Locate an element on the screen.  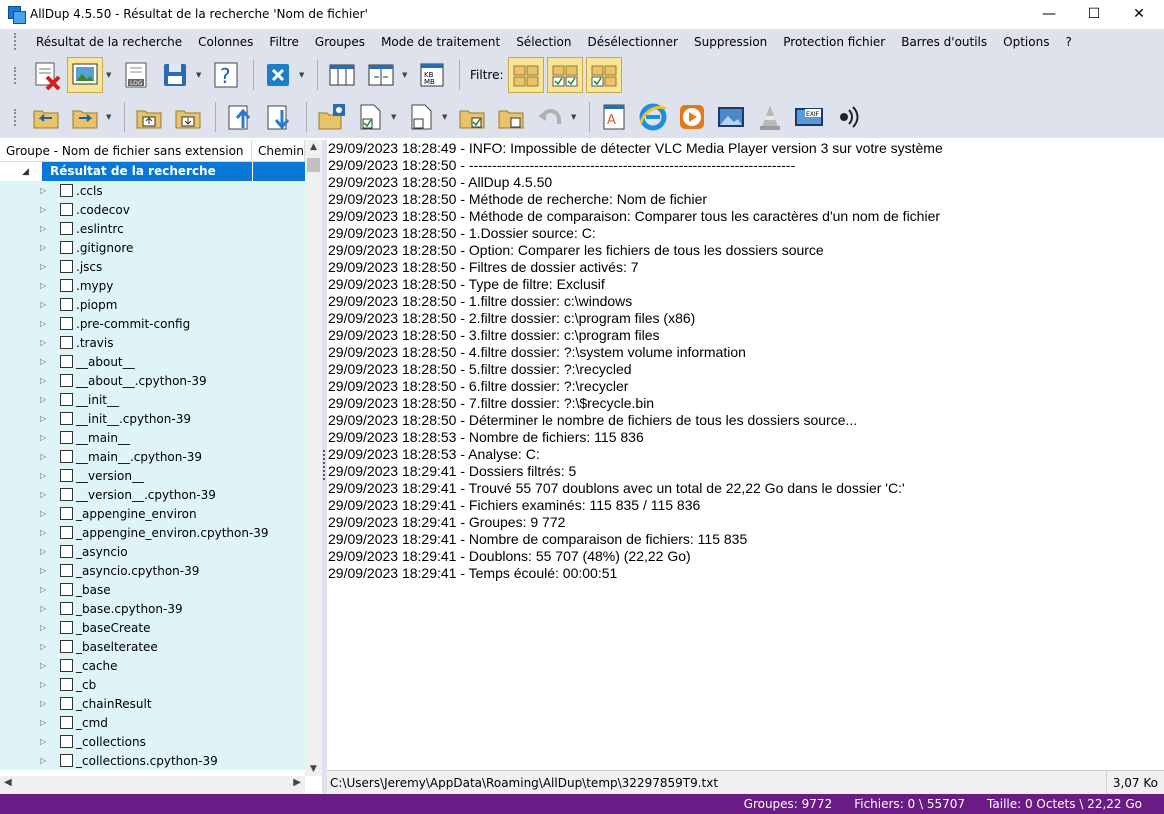
tree-group-row: ▷ .ccls is located at coordinates (152, 190).